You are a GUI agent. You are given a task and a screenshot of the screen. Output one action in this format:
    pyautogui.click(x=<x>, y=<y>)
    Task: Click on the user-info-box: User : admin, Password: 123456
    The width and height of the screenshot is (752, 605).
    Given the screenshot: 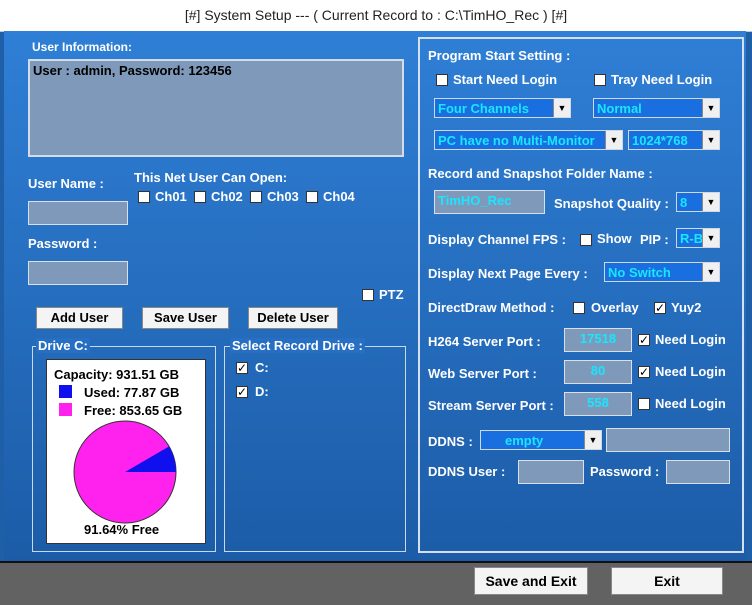 What is the action you would take?
    pyautogui.click(x=216, y=108)
    